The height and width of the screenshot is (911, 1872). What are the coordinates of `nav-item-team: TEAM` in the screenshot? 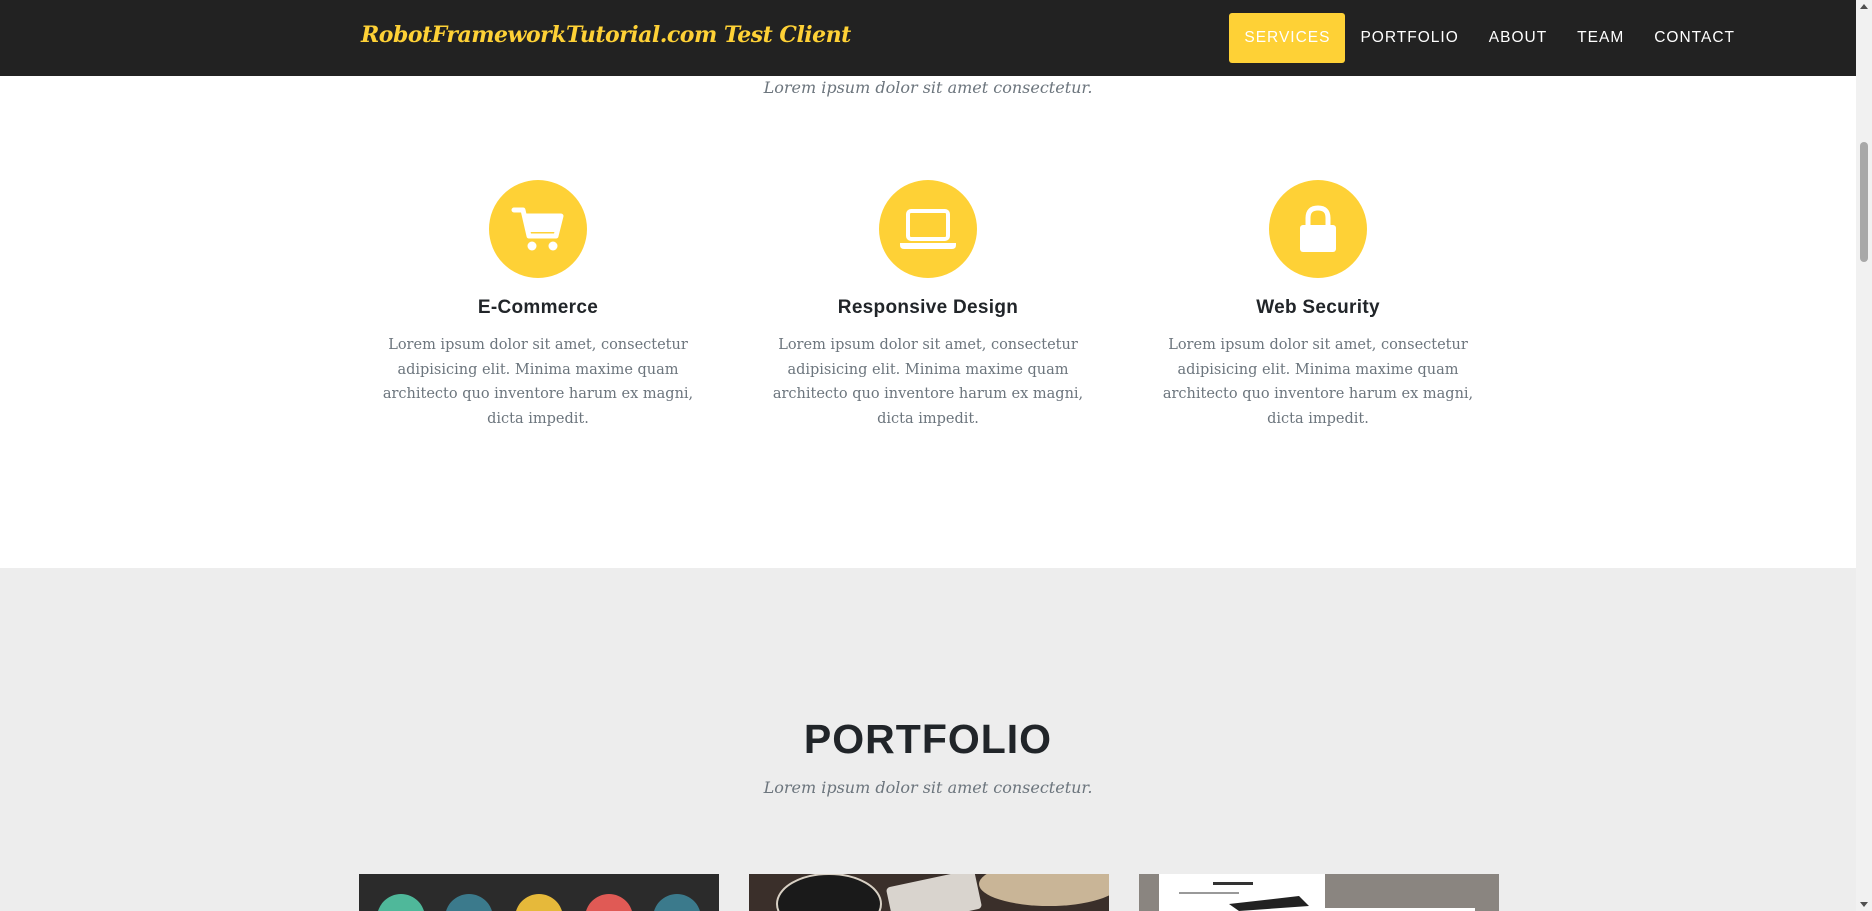 It's located at (1600, 38).